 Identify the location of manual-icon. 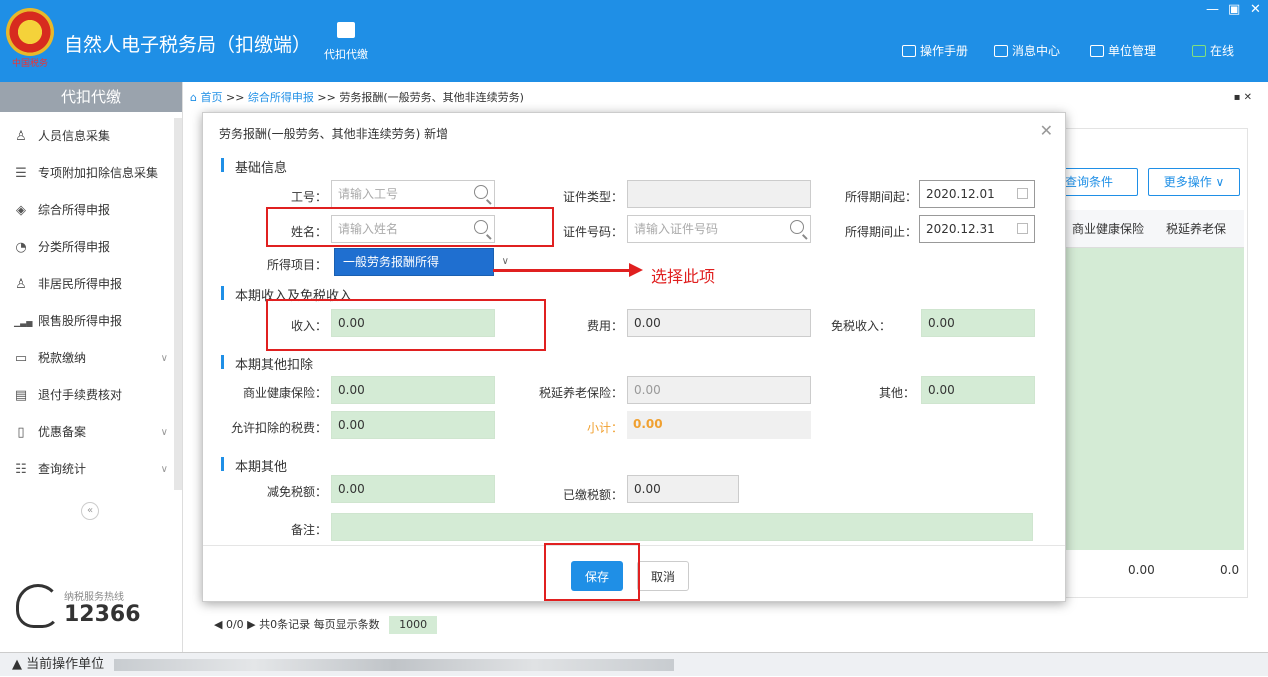
(909, 51).